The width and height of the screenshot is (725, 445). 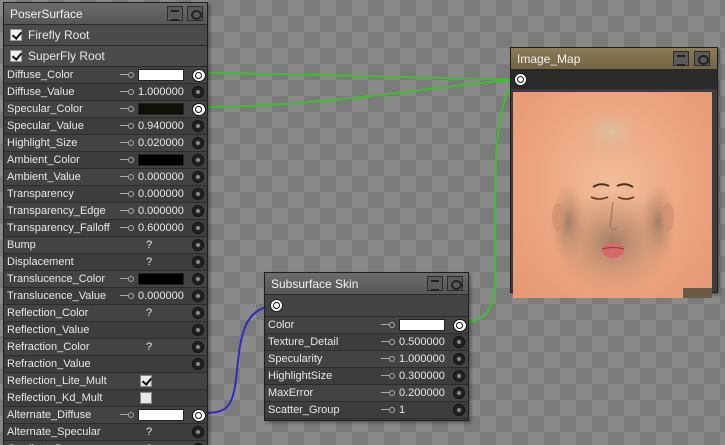 I want to click on param-row-maxerror: MaxError 0.200000, so click(x=366, y=393).